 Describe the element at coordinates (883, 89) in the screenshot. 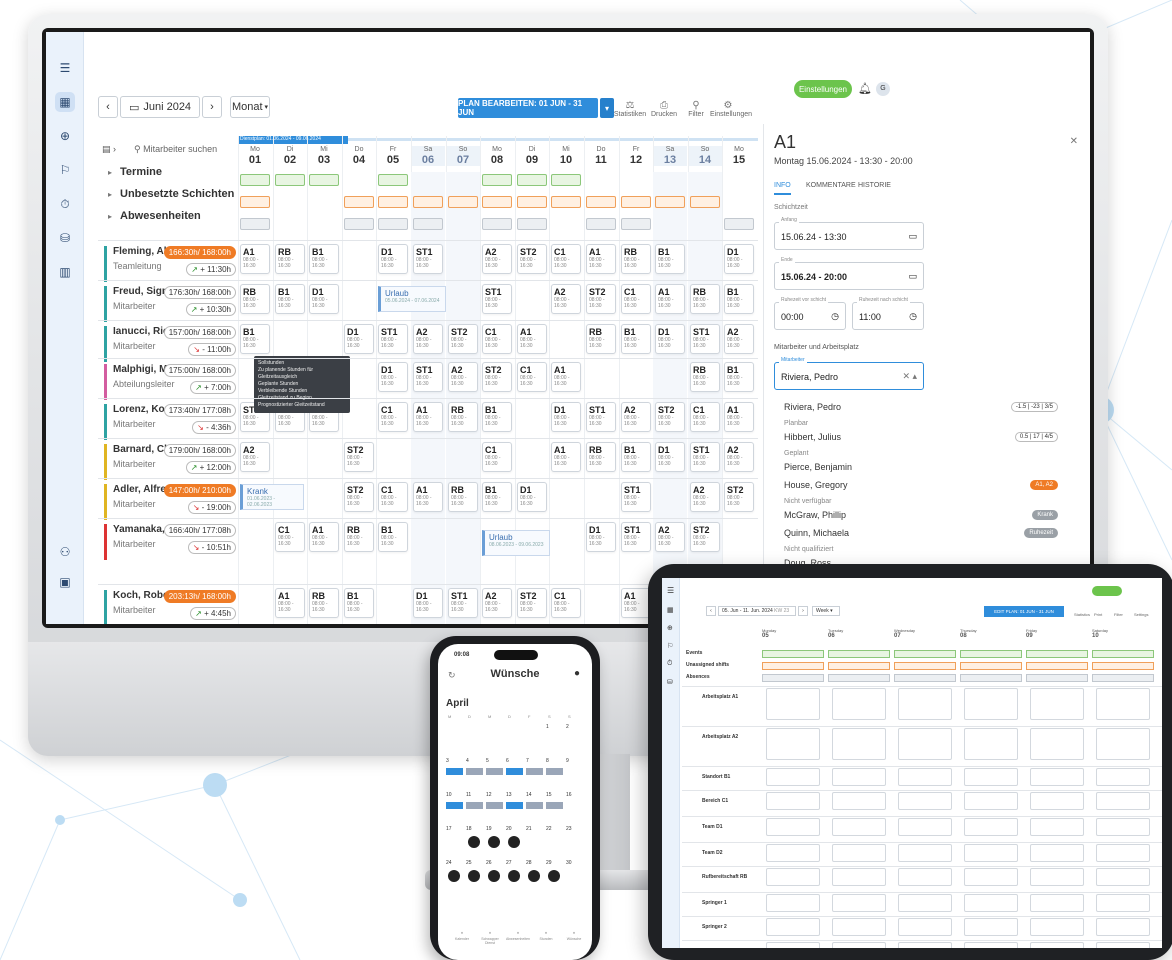

I see `avatar: G` at that location.